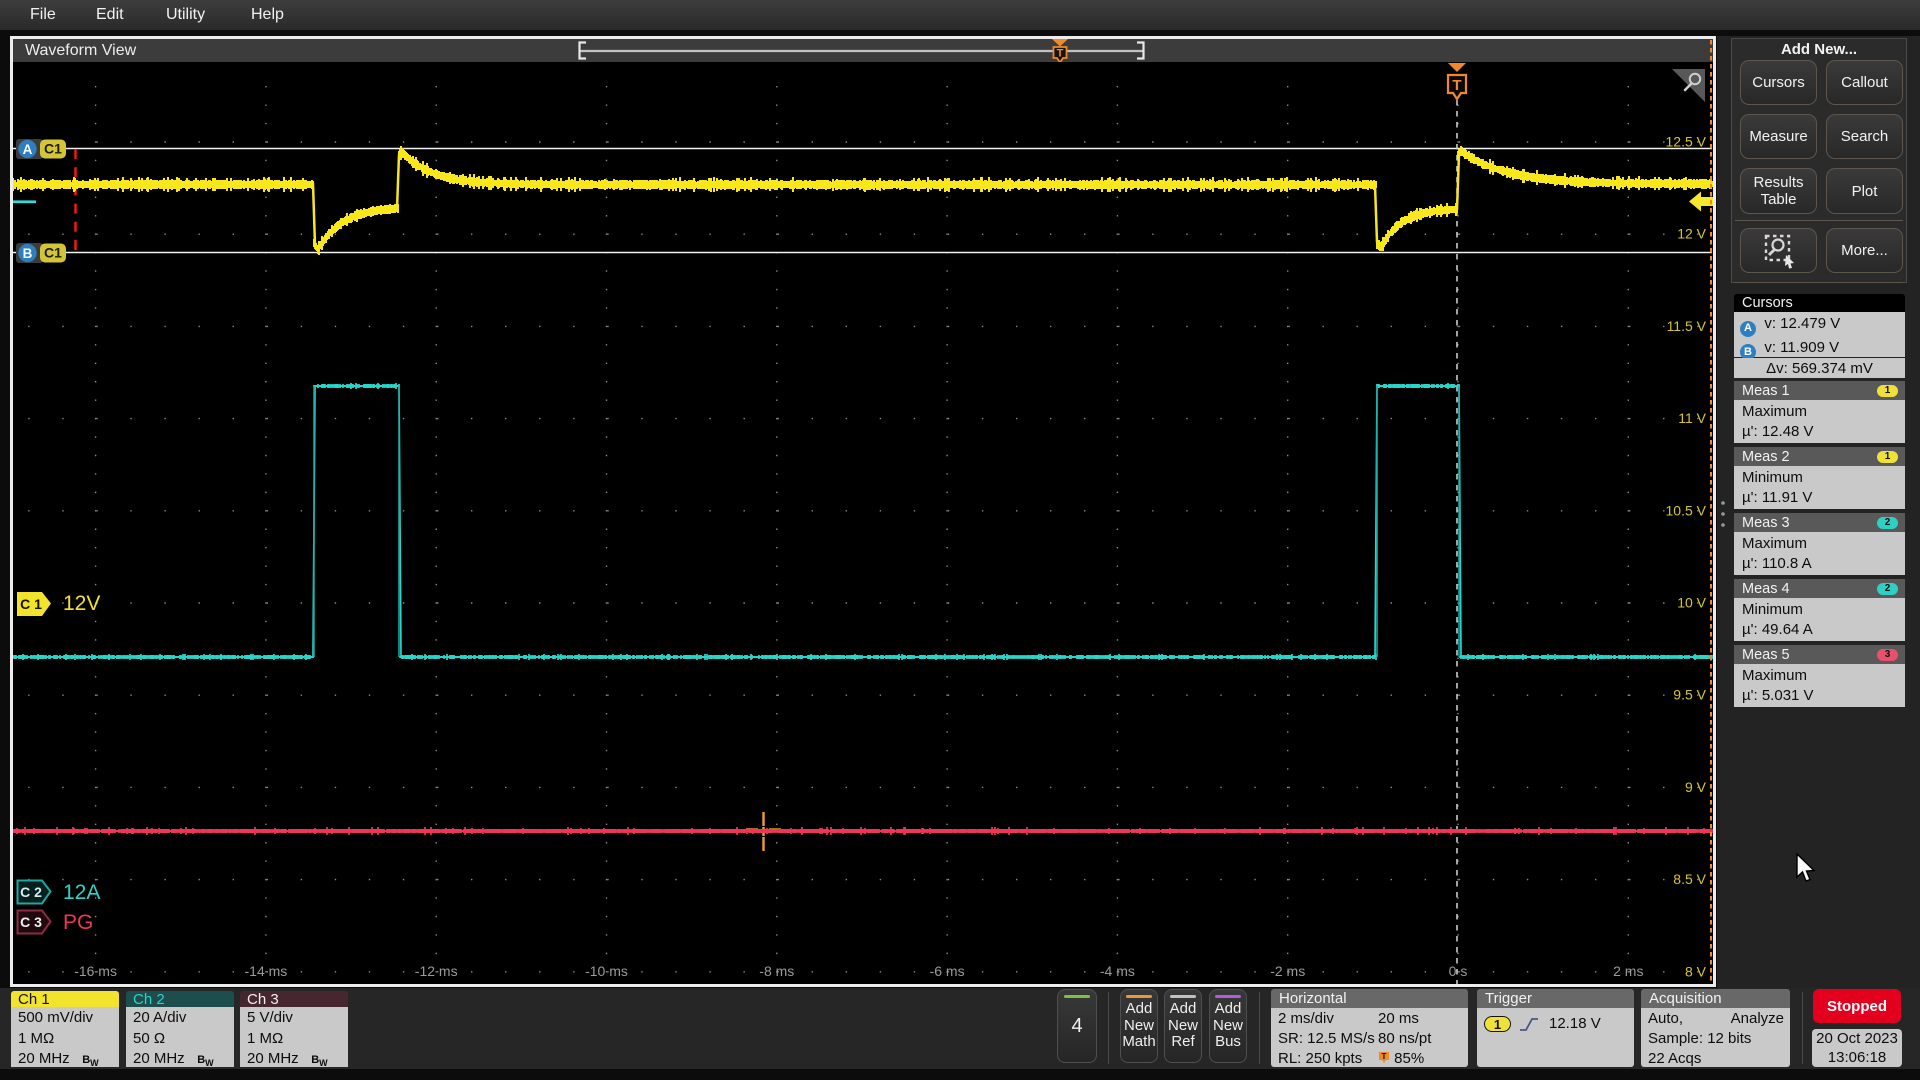  Describe the element at coordinates (1691, 603) in the screenshot. I see `svg-text: 10 V` at that location.